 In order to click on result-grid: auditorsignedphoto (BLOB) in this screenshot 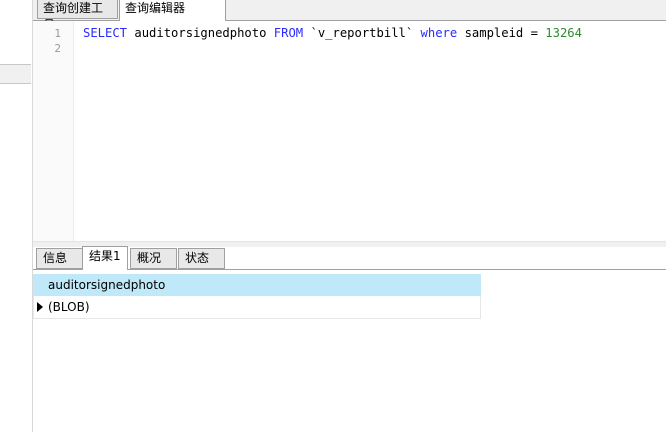, I will do `click(257, 296)`.